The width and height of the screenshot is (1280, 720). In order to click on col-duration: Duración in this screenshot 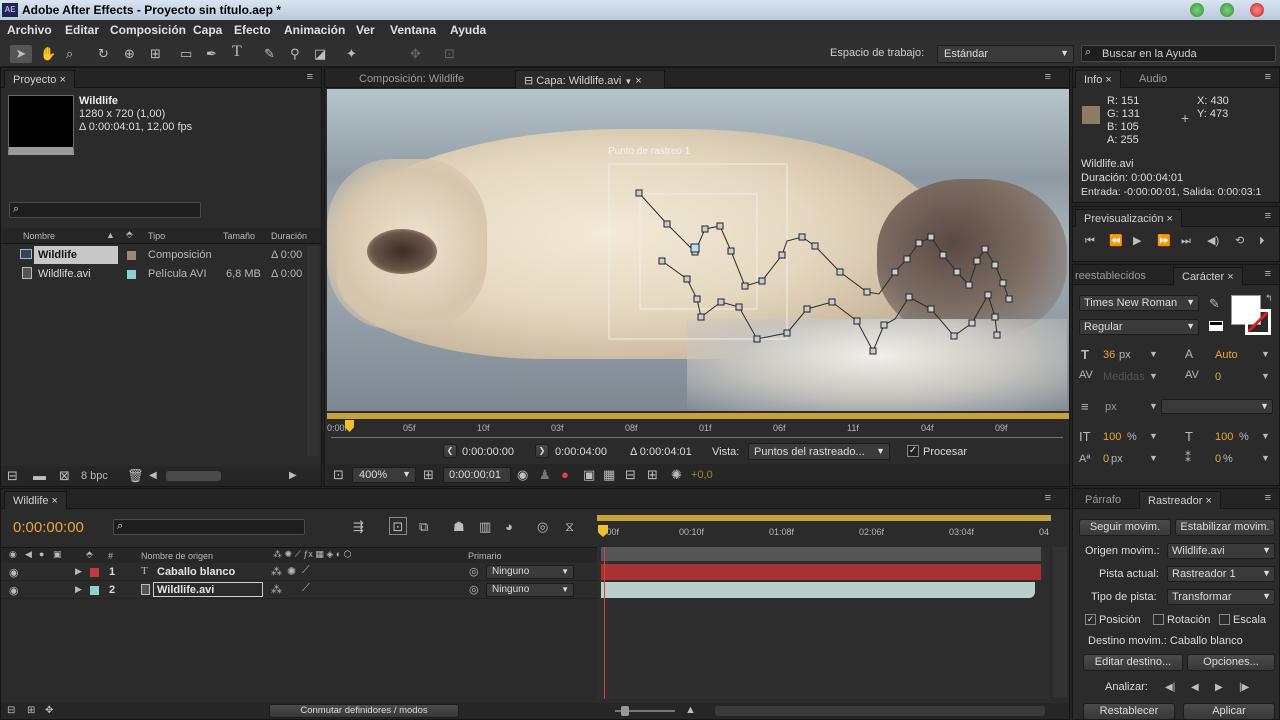, I will do `click(289, 236)`.